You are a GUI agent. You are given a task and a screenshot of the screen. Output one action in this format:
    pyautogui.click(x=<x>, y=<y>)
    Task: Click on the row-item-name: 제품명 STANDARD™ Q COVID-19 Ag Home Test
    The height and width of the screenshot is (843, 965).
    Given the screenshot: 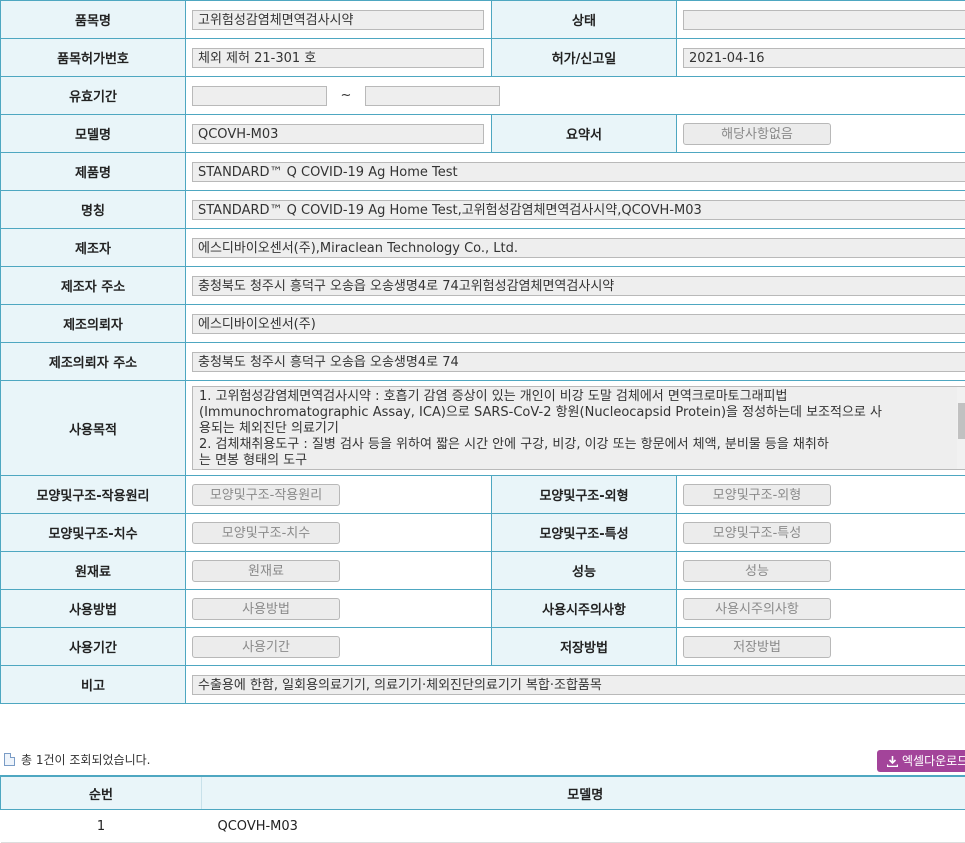 What is the action you would take?
    pyautogui.click(x=483, y=172)
    